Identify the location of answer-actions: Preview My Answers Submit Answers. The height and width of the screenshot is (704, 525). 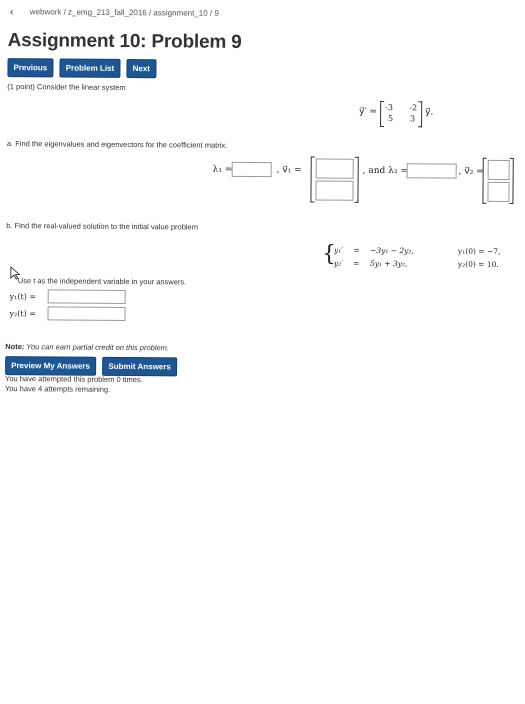
(92, 366).